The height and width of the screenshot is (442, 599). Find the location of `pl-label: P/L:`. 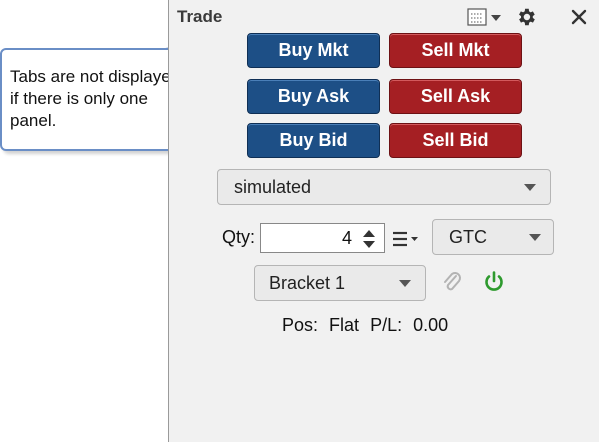

pl-label: P/L: is located at coordinates (386, 325).